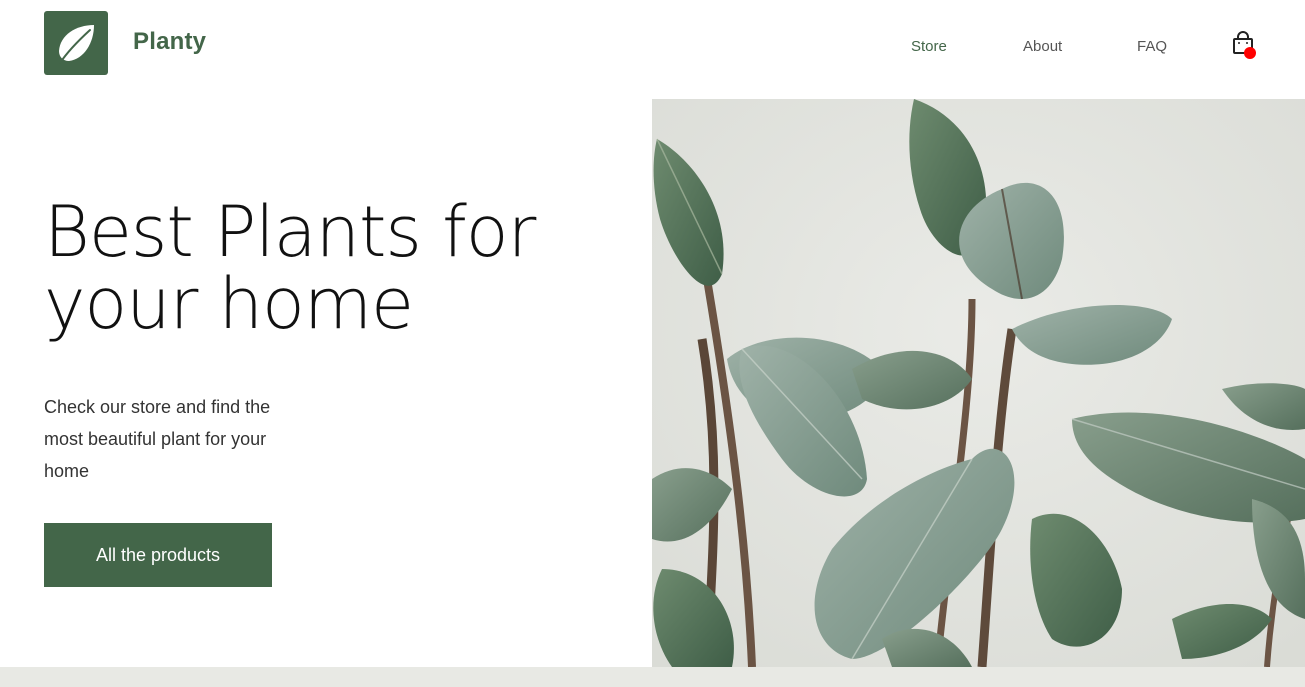 Image resolution: width=1305 pixels, height=687 pixels. I want to click on hero-title-line-2: your home, so click(229, 304).